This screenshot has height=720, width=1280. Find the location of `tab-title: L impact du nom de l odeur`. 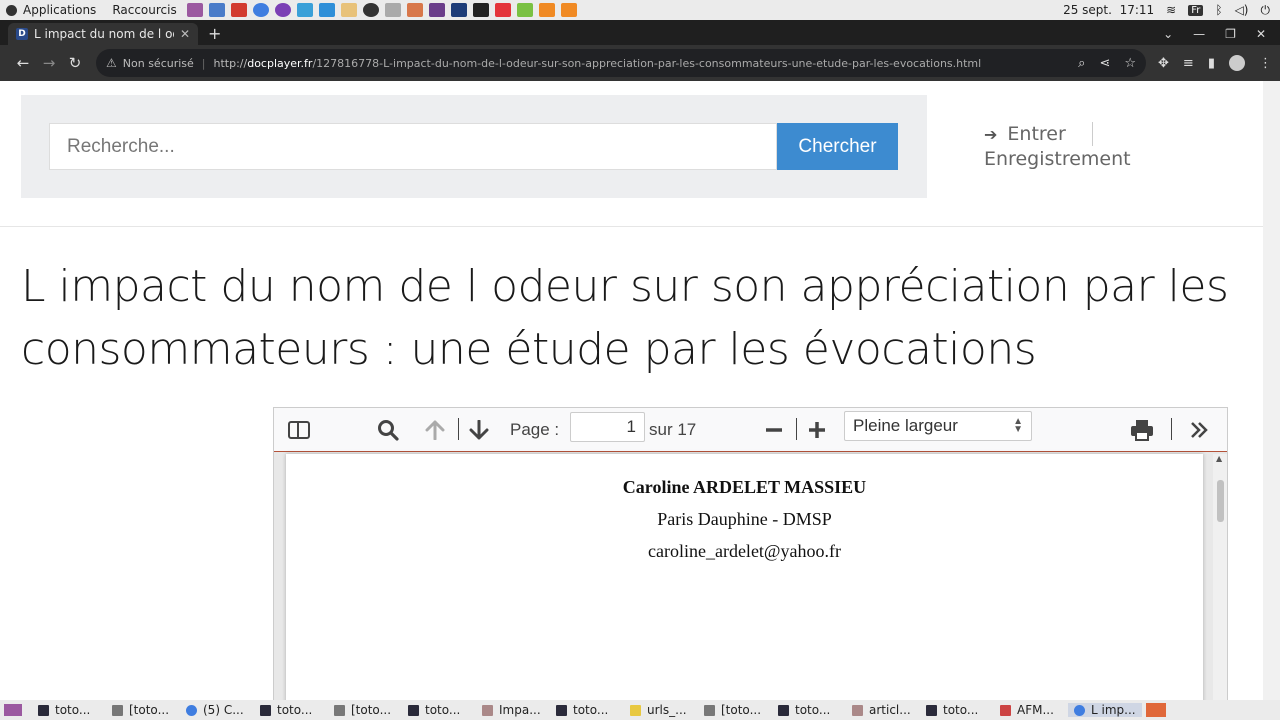

tab-title: L impact du nom de l odeur is located at coordinates (104, 34).